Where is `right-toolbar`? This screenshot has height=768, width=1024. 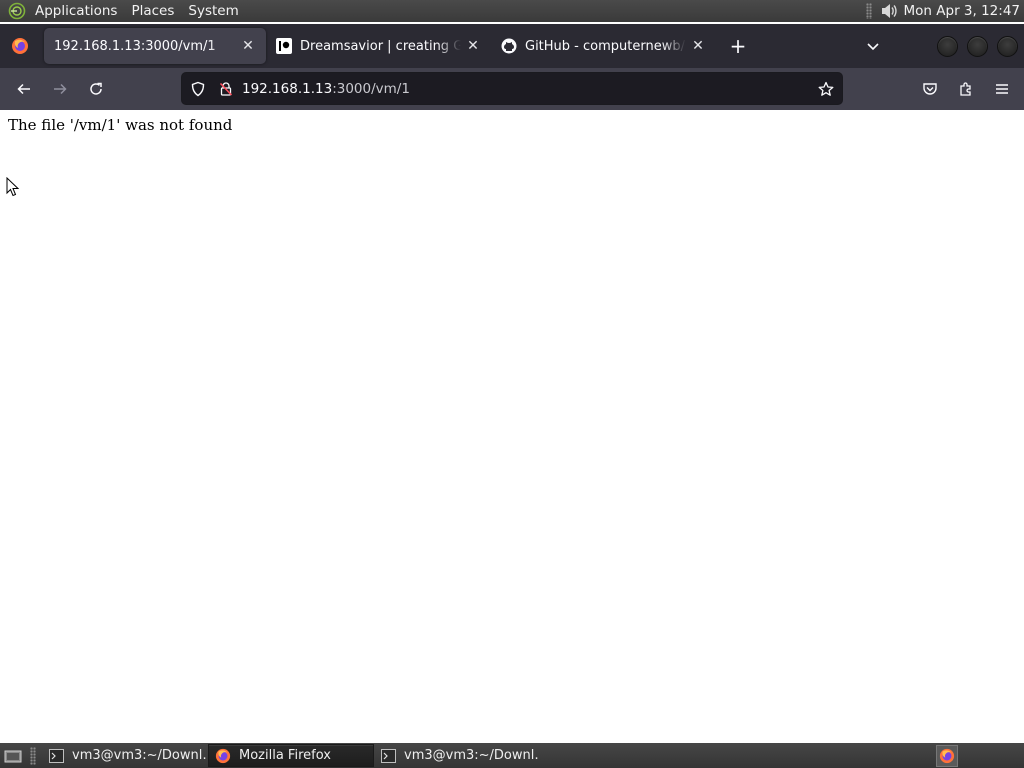 right-toolbar is located at coordinates (966, 89).